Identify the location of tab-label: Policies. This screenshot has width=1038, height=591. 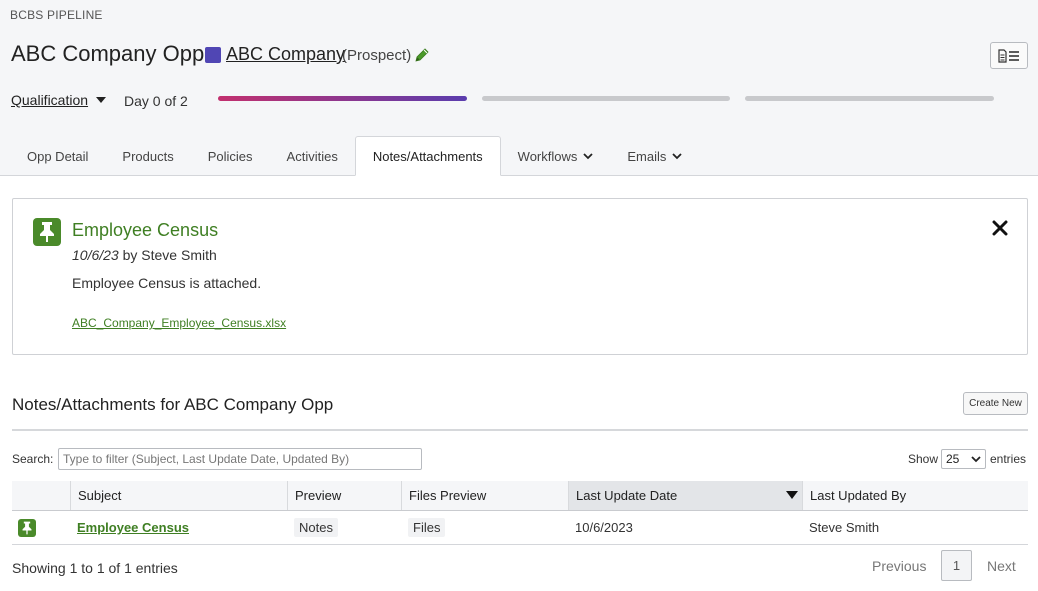
(230, 156).